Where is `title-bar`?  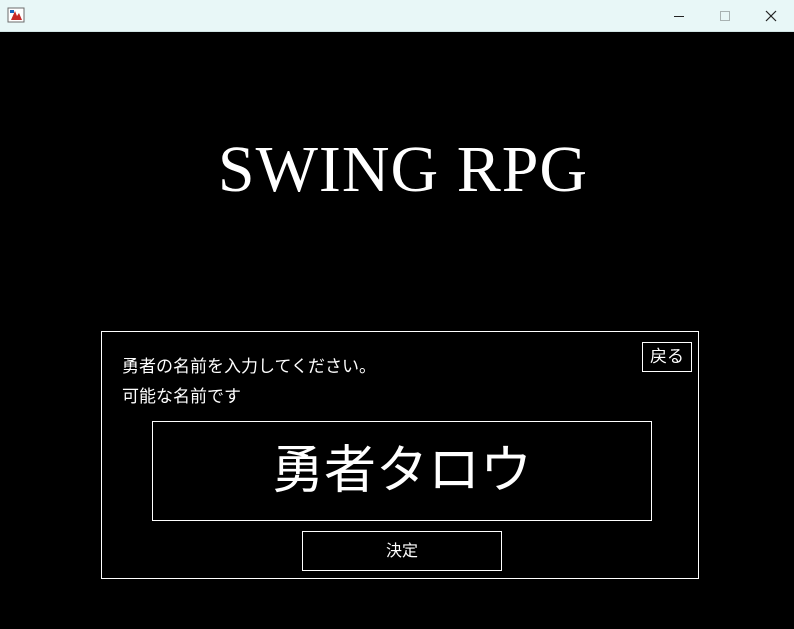 title-bar is located at coordinates (397, 16).